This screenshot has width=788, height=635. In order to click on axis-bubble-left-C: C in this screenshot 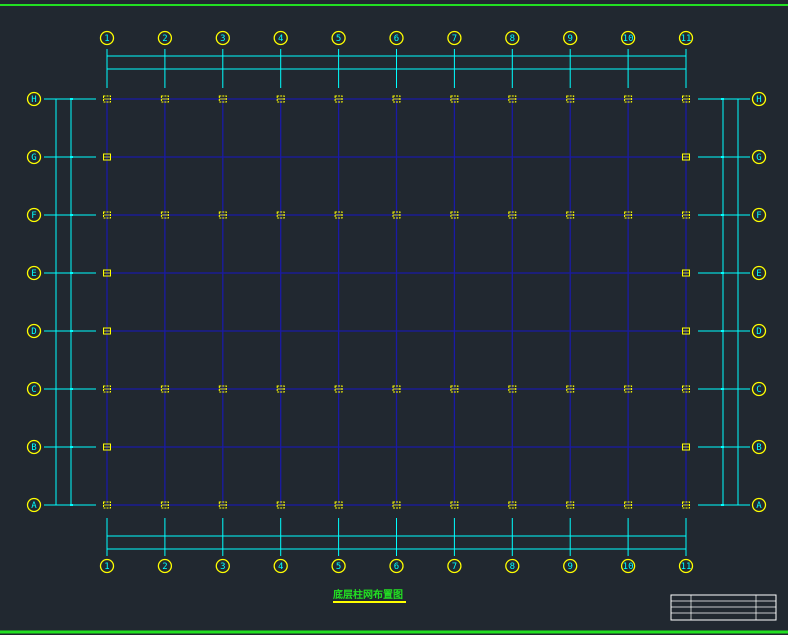, I will do `click(34, 389)`.